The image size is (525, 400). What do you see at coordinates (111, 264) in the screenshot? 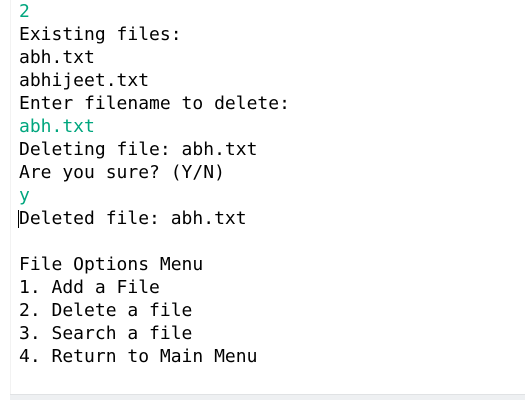
I see `console-output-line: File Options Menu` at bounding box center [111, 264].